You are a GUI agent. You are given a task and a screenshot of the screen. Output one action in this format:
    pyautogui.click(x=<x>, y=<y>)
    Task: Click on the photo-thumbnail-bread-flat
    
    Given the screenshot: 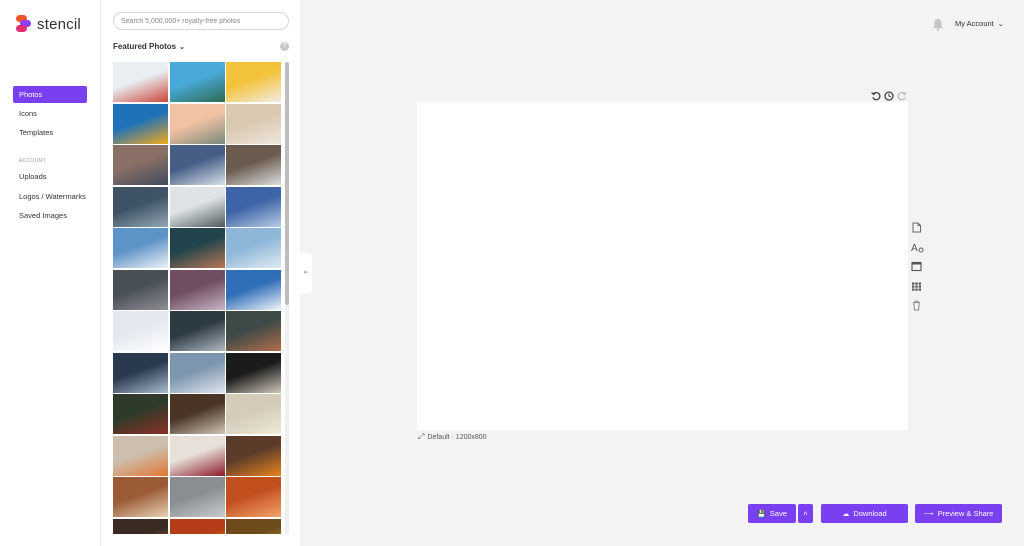 What is the action you would take?
    pyautogui.click(x=253, y=414)
    